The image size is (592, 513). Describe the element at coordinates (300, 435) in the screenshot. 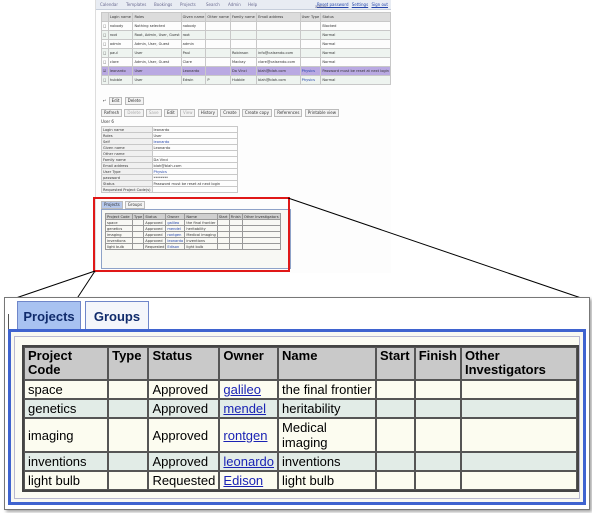

I see `table-row: imaging Approved rontgen Medical imaging` at that location.